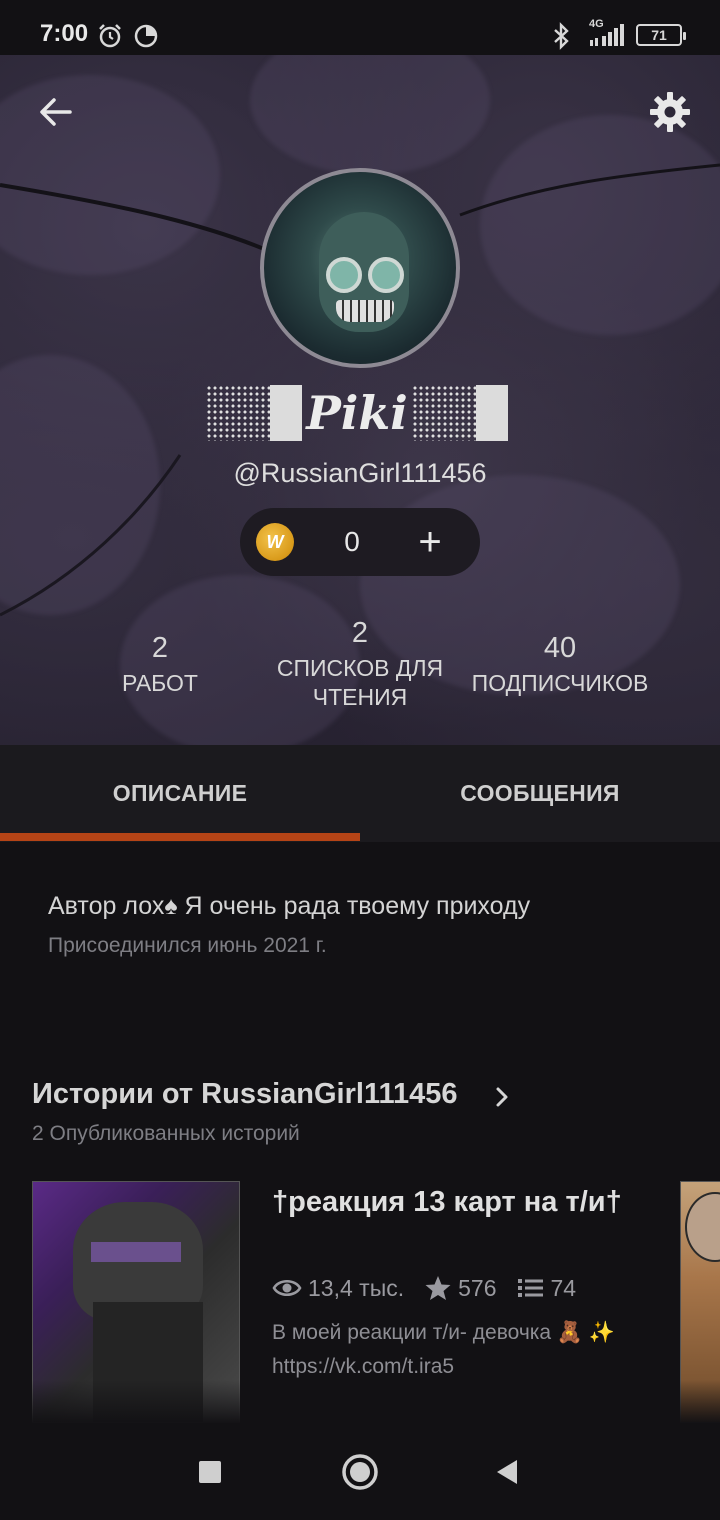 The height and width of the screenshot is (1520, 720). I want to click on profile-tabs: ОПИСАНИЕ СООБЩЕНИЯ, so click(360, 793).